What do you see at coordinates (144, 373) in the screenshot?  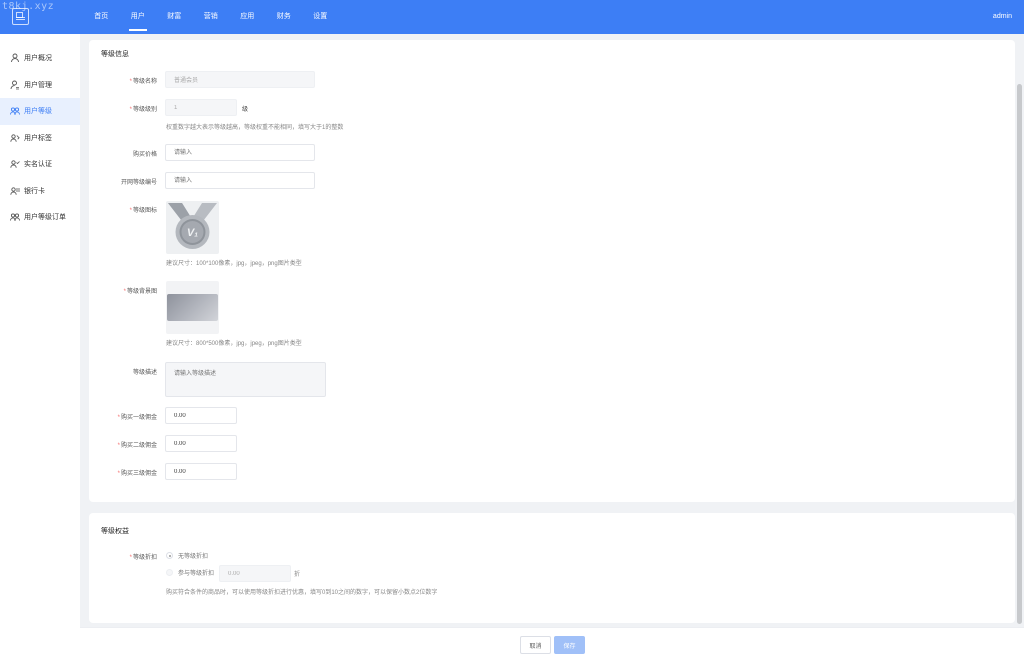 I see `label-text: 等级描述` at bounding box center [144, 373].